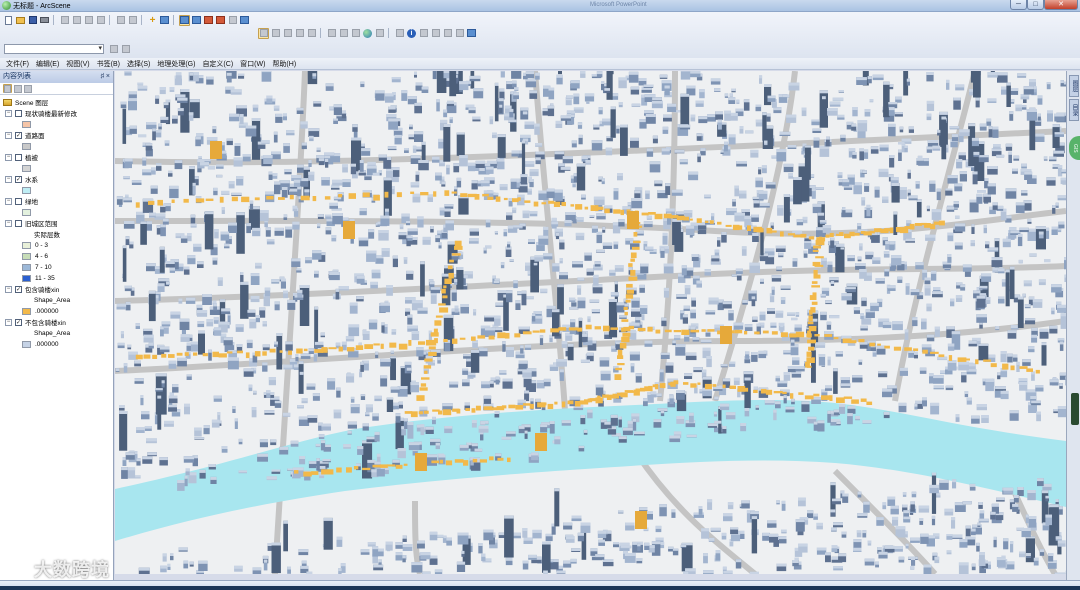  I want to click on dock-tab-layers: 图层, so click(1074, 86).